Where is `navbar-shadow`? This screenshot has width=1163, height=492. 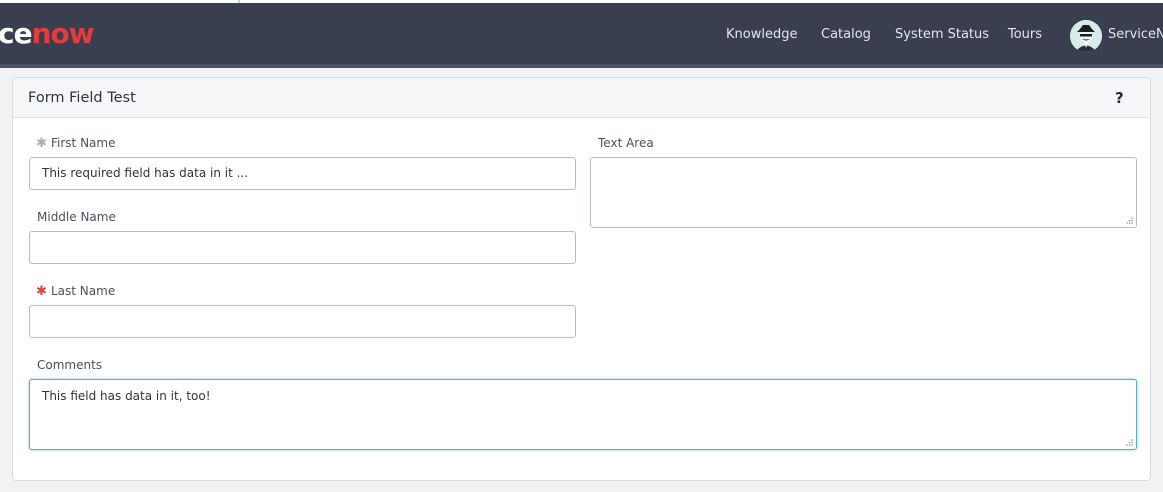 navbar-shadow is located at coordinates (581, 66).